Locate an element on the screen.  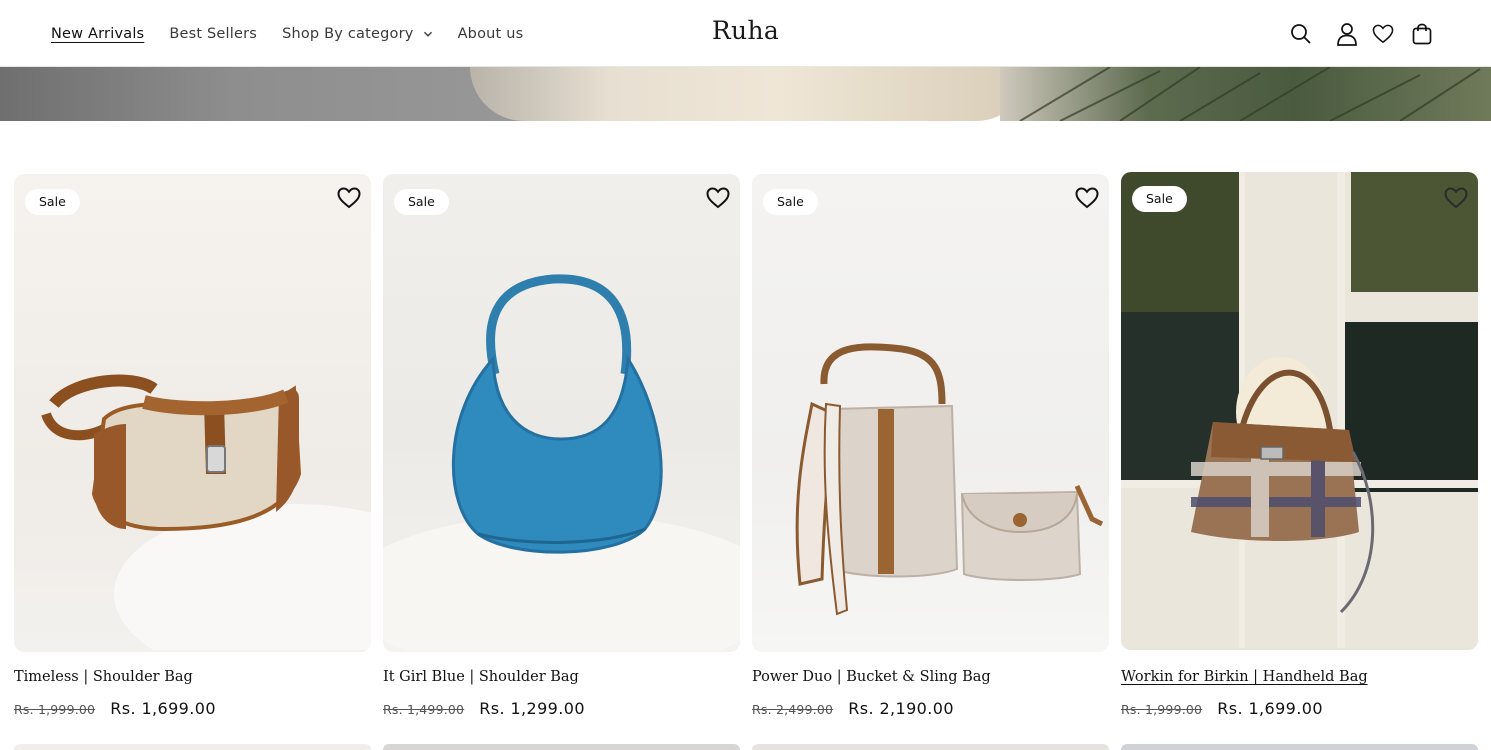
product-title: Workin for Birkin | Handheld Bag is located at coordinates (1244, 677).